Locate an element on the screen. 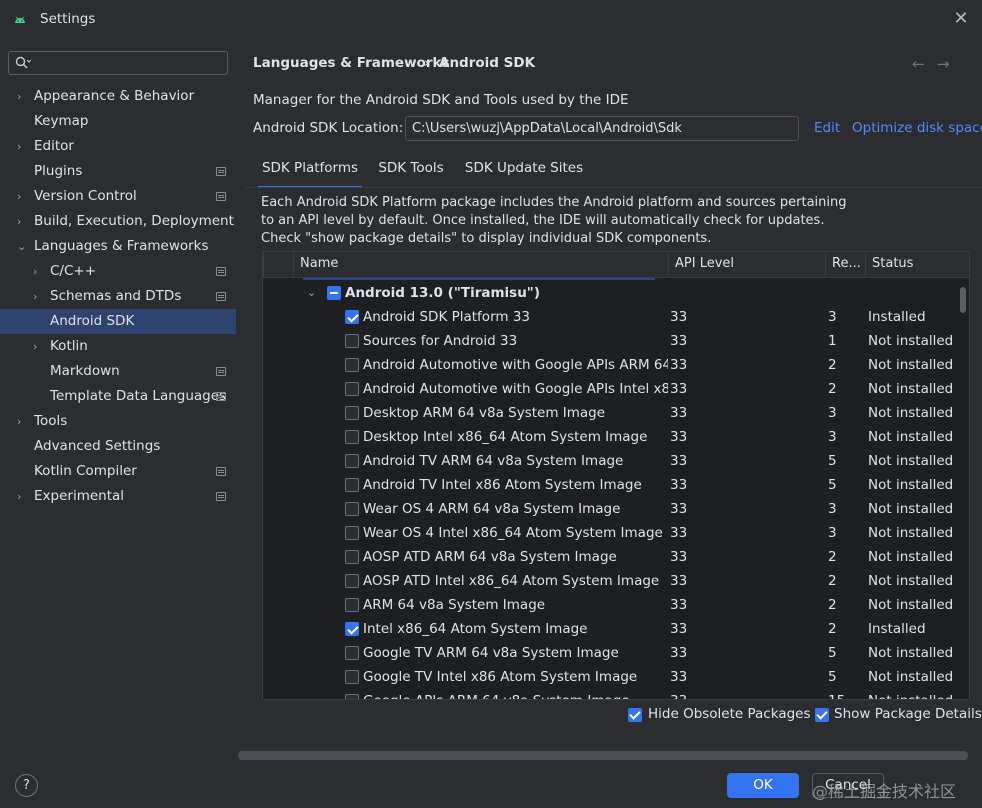 This screenshot has width=982, height=808. table-row: Sources for Android 33 33 1 Not installed is located at coordinates (610, 341).